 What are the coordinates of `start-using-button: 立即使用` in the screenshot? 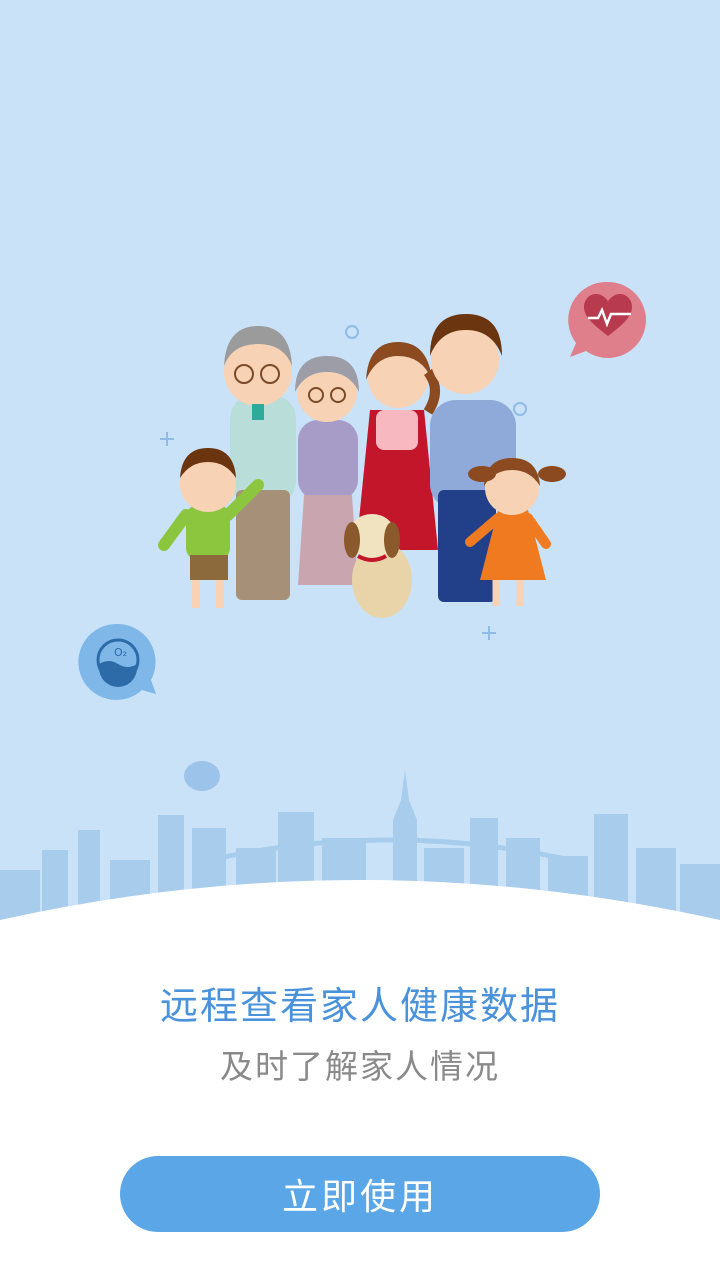 It's located at (360, 1194).